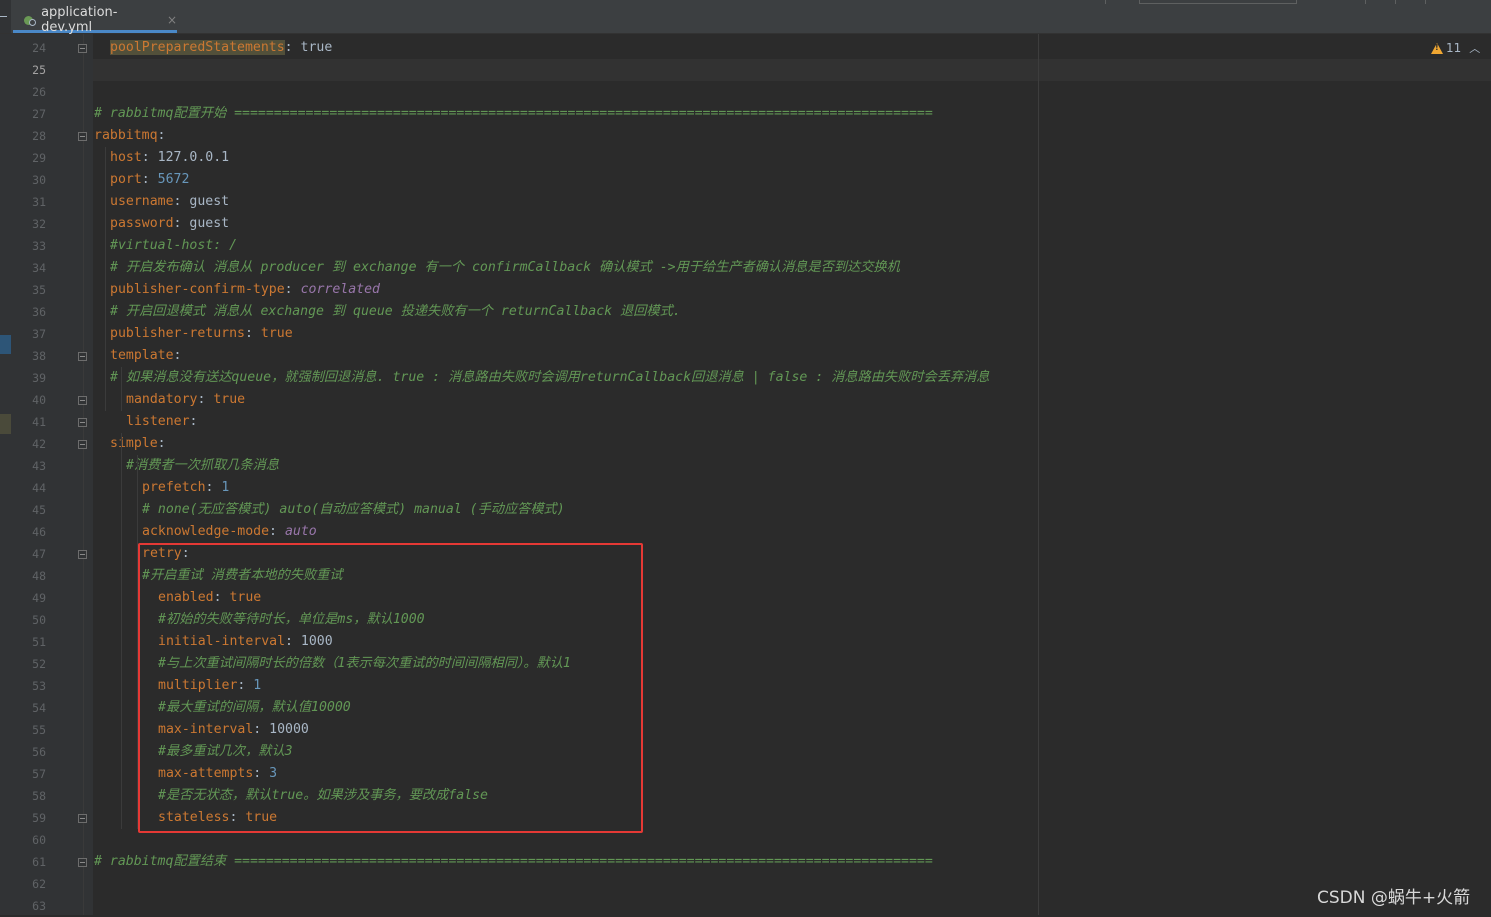 The height and width of the screenshot is (917, 1491). Describe the element at coordinates (39, 774) in the screenshot. I see `line-number: 57` at that location.